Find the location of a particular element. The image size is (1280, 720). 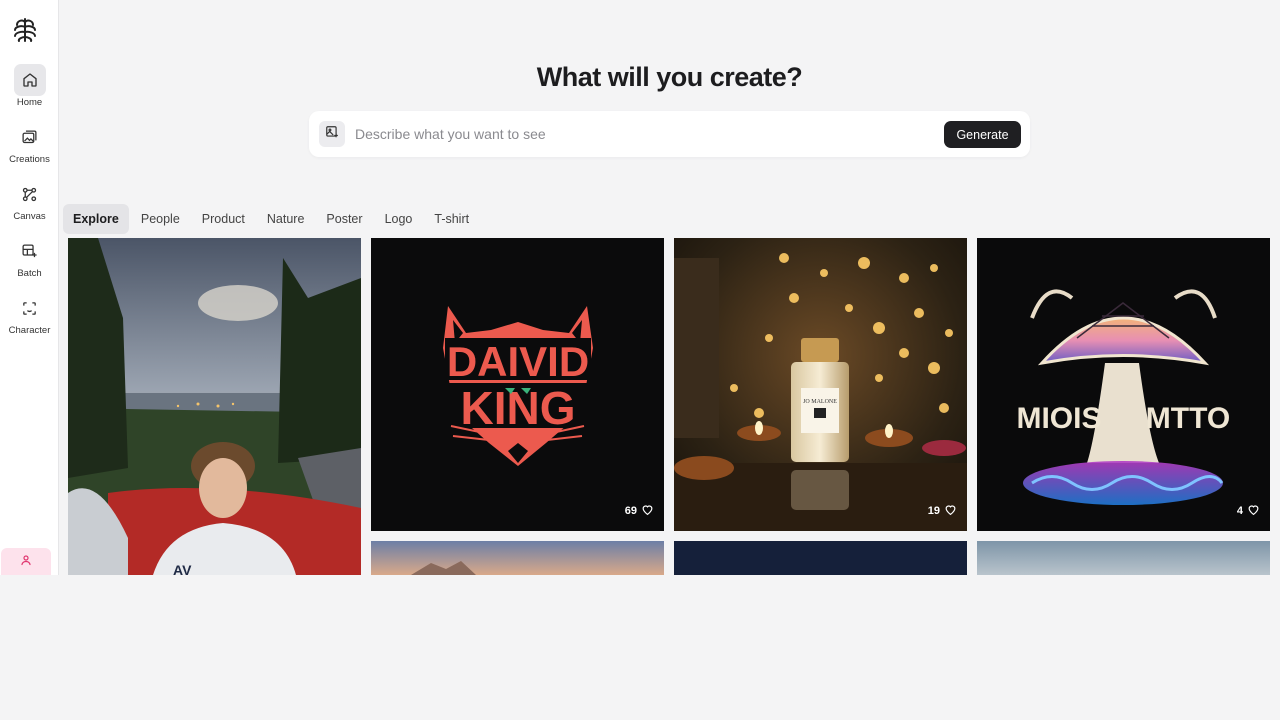

sidebar-item-creations: Creations is located at coordinates (29, 147).